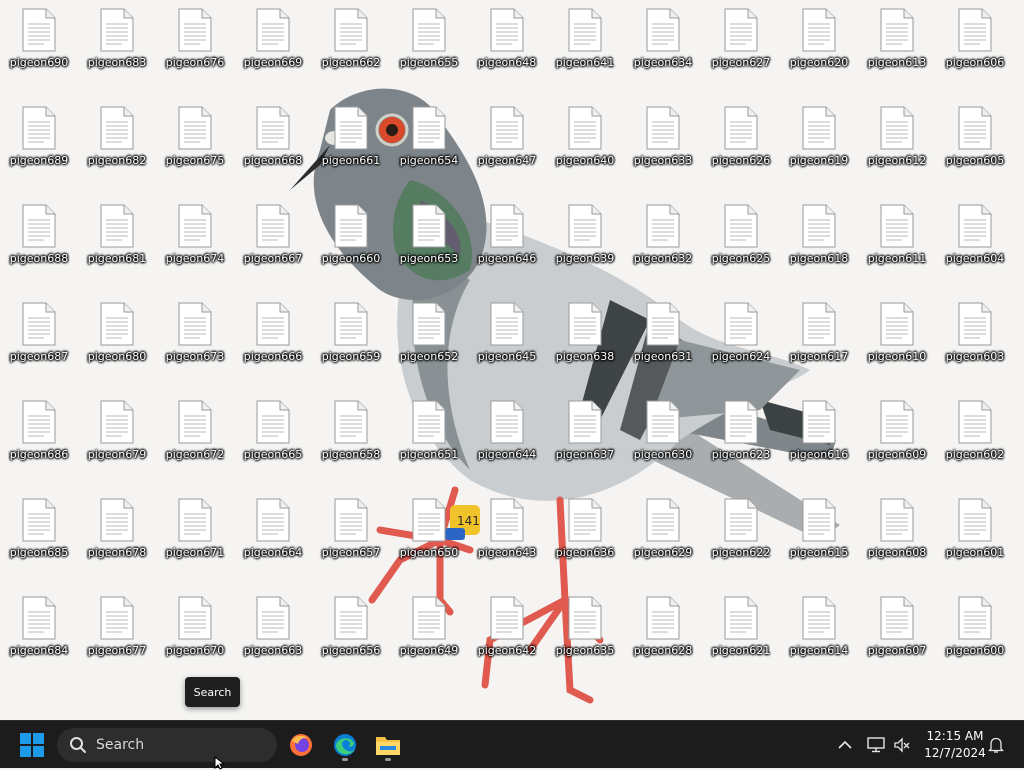  I want to click on desktop-file-icon: pigeon641, so click(585, 45).